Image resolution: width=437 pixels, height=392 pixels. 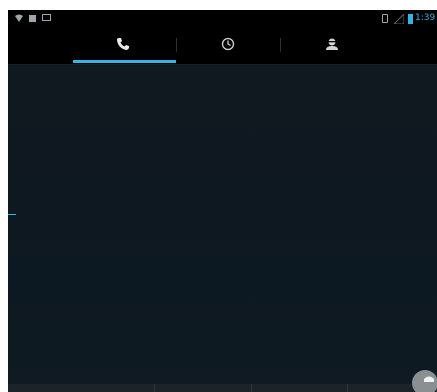 What do you see at coordinates (222, 19) in the screenshot?
I see `status-bar: 1:39` at bounding box center [222, 19].